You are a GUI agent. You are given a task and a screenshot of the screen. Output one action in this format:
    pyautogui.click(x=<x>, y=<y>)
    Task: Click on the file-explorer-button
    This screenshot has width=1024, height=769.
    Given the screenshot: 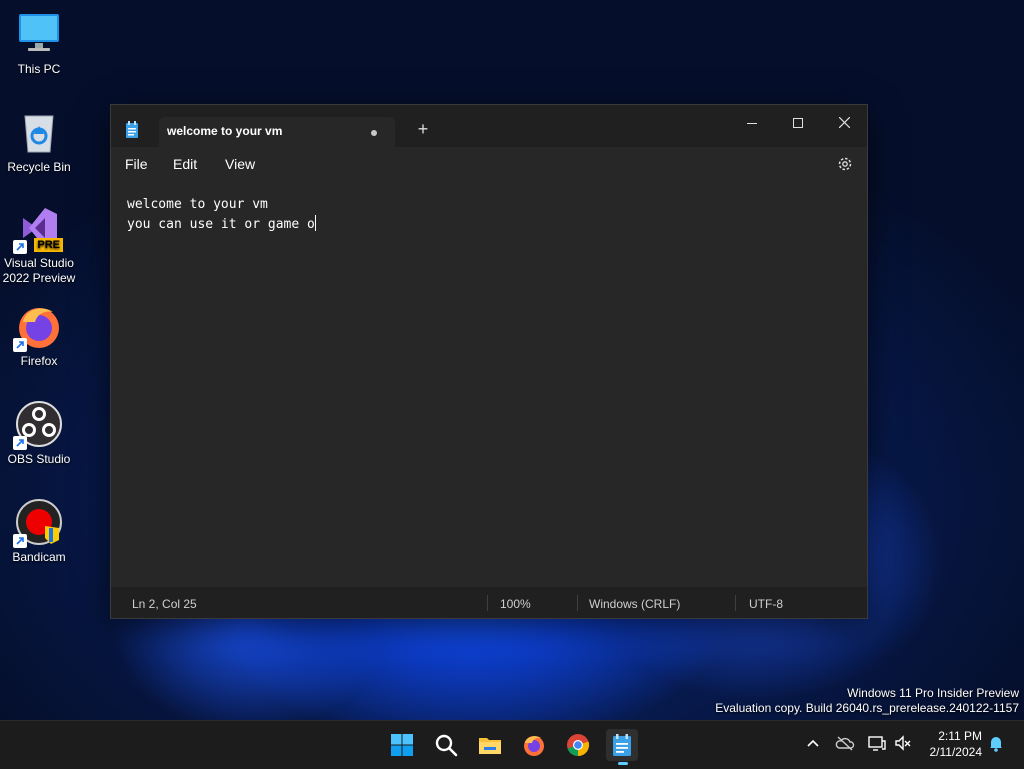 What is the action you would take?
    pyautogui.click(x=490, y=745)
    